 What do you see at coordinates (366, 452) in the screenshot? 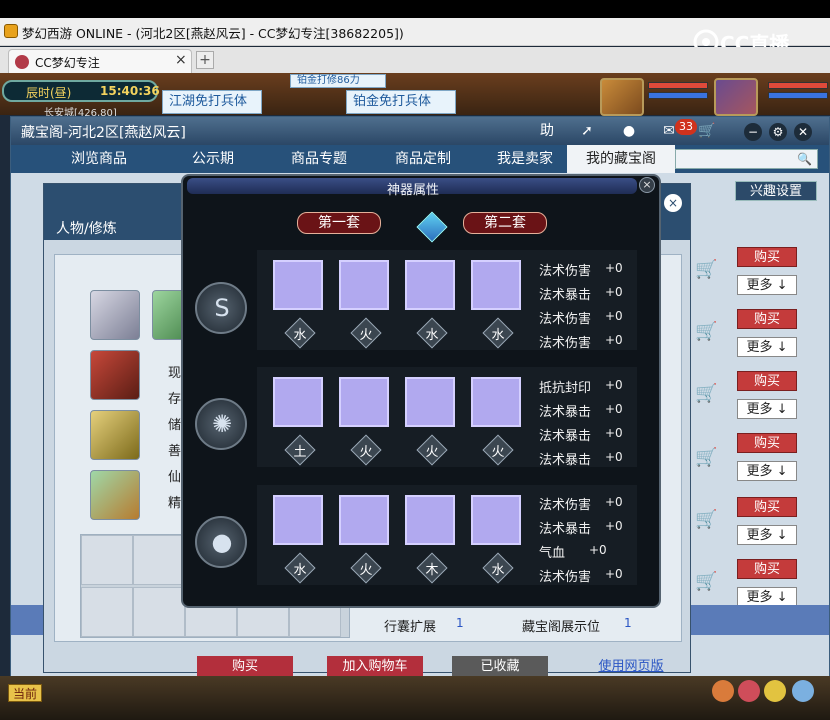
I see `element-label: 火` at bounding box center [366, 452].